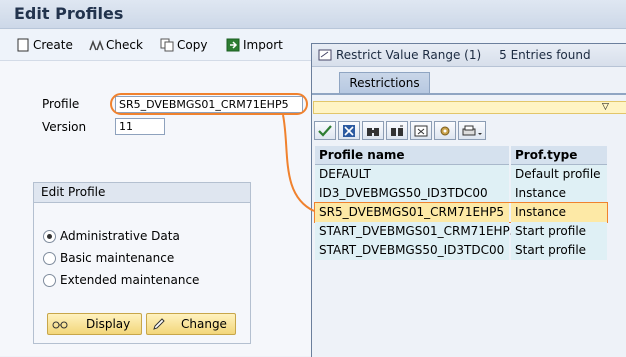 This screenshot has height=357, width=626. What do you see at coordinates (60, 324) in the screenshot?
I see `glasses-icon` at bounding box center [60, 324].